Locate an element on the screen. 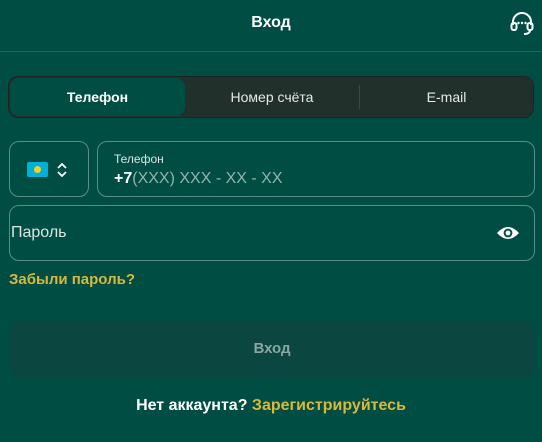 The width and height of the screenshot is (542, 442). phone-label: Телефон is located at coordinates (139, 159).